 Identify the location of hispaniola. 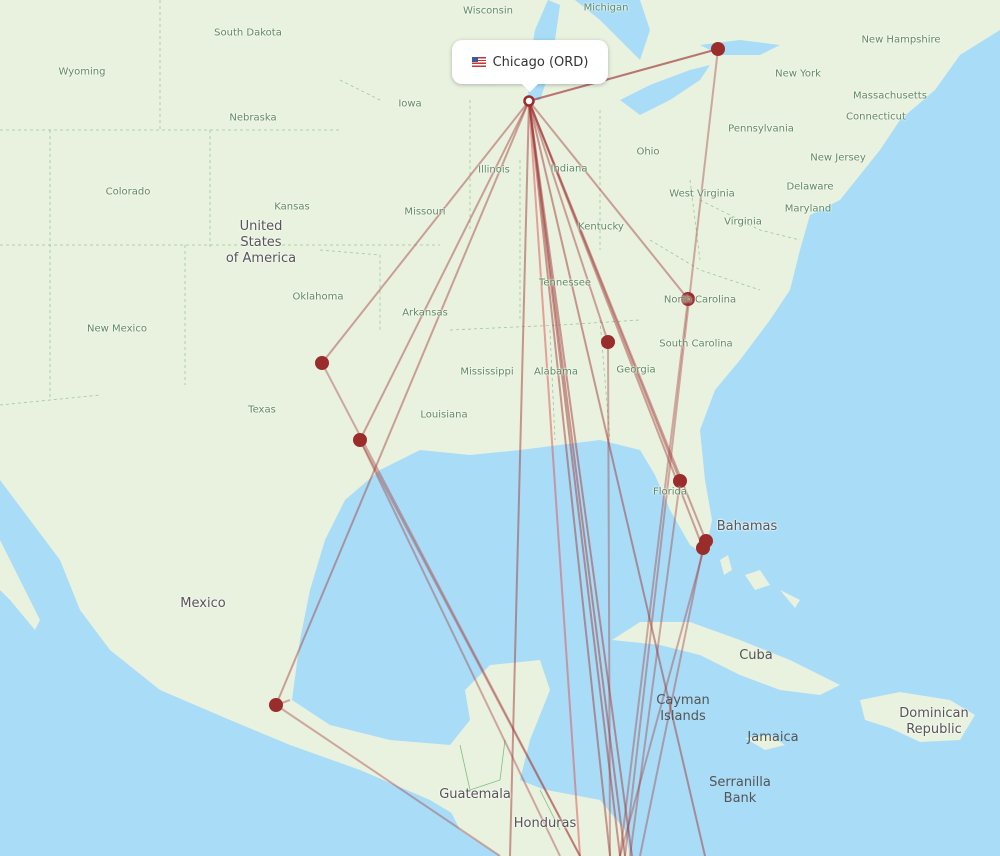
(917, 717).